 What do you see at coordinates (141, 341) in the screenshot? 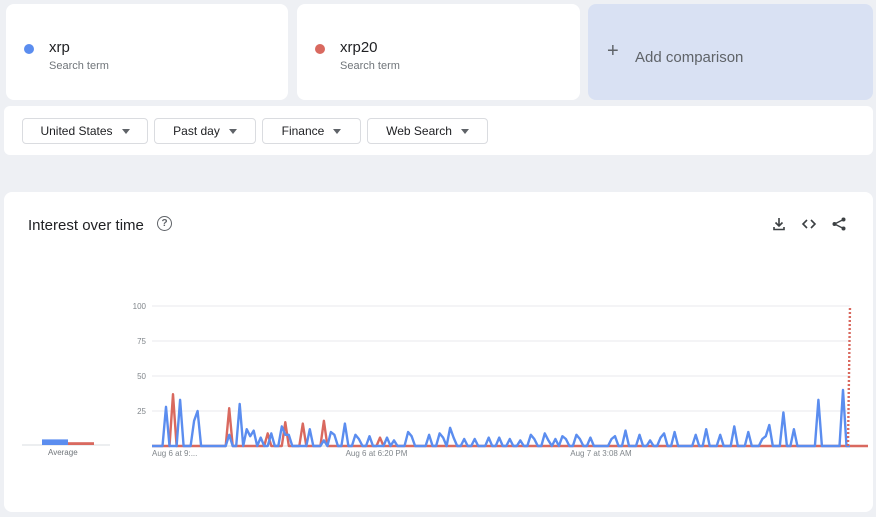
I see `y-tick-label: 75` at bounding box center [141, 341].